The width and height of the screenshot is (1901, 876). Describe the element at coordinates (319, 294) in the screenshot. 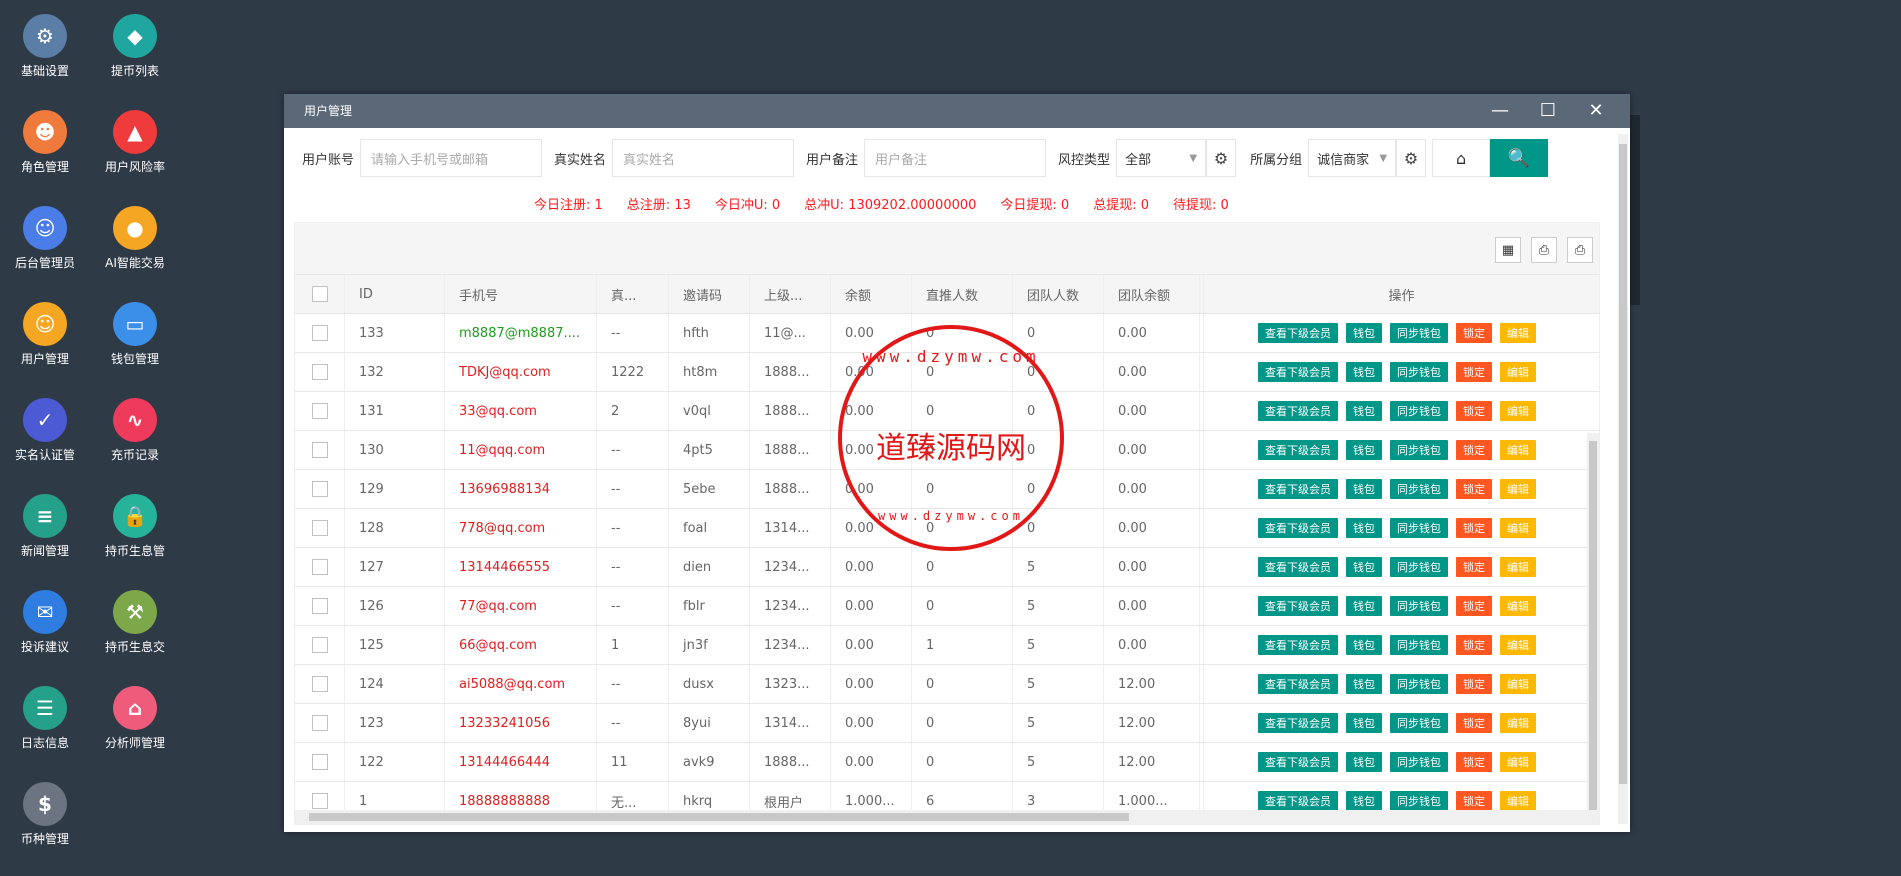

I see `select-all-checkbox` at that location.